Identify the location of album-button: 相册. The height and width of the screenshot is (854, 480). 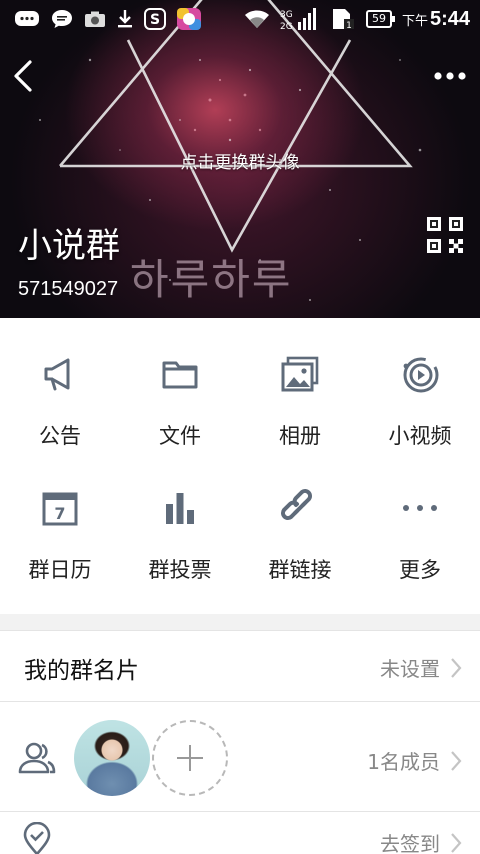
(300, 392).